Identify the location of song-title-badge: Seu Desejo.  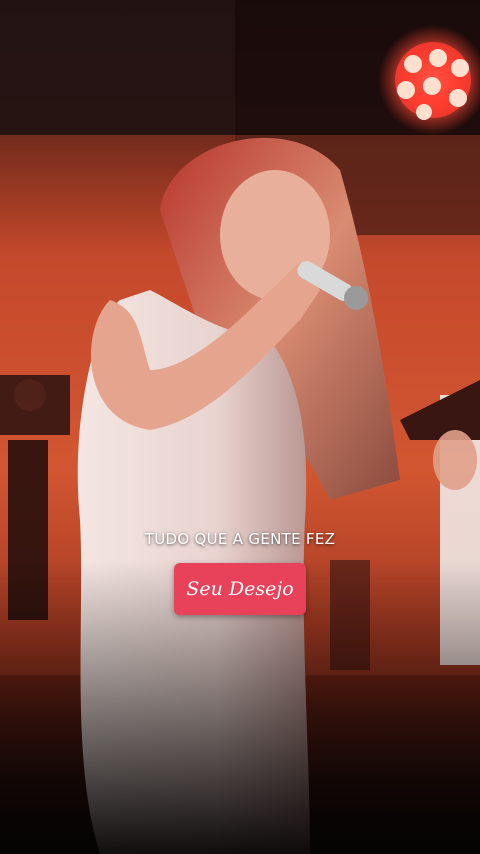
(240, 589).